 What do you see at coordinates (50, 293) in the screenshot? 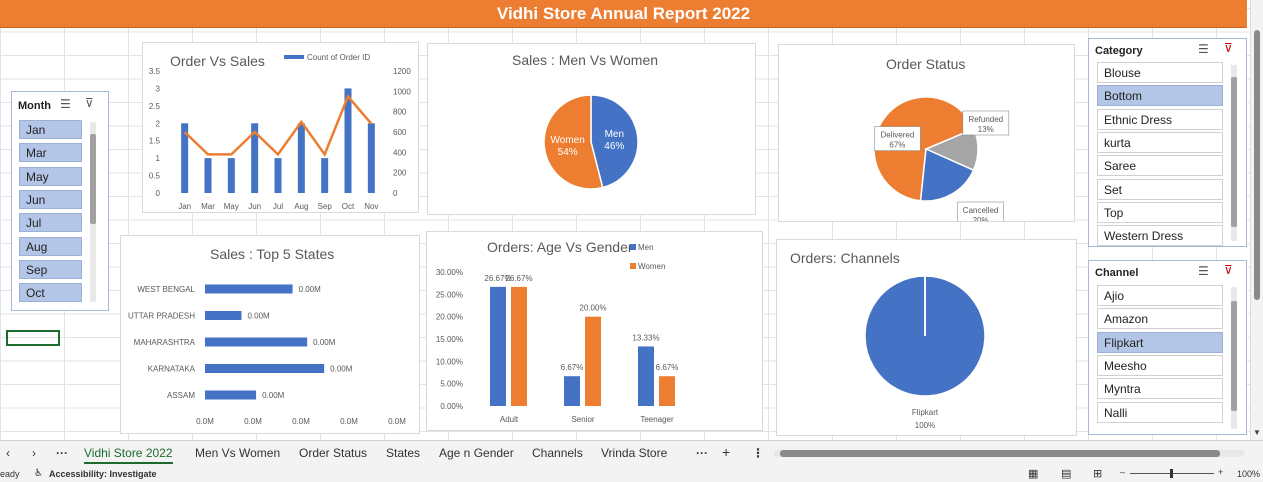
I see `slicer-item: Oct` at bounding box center [50, 293].